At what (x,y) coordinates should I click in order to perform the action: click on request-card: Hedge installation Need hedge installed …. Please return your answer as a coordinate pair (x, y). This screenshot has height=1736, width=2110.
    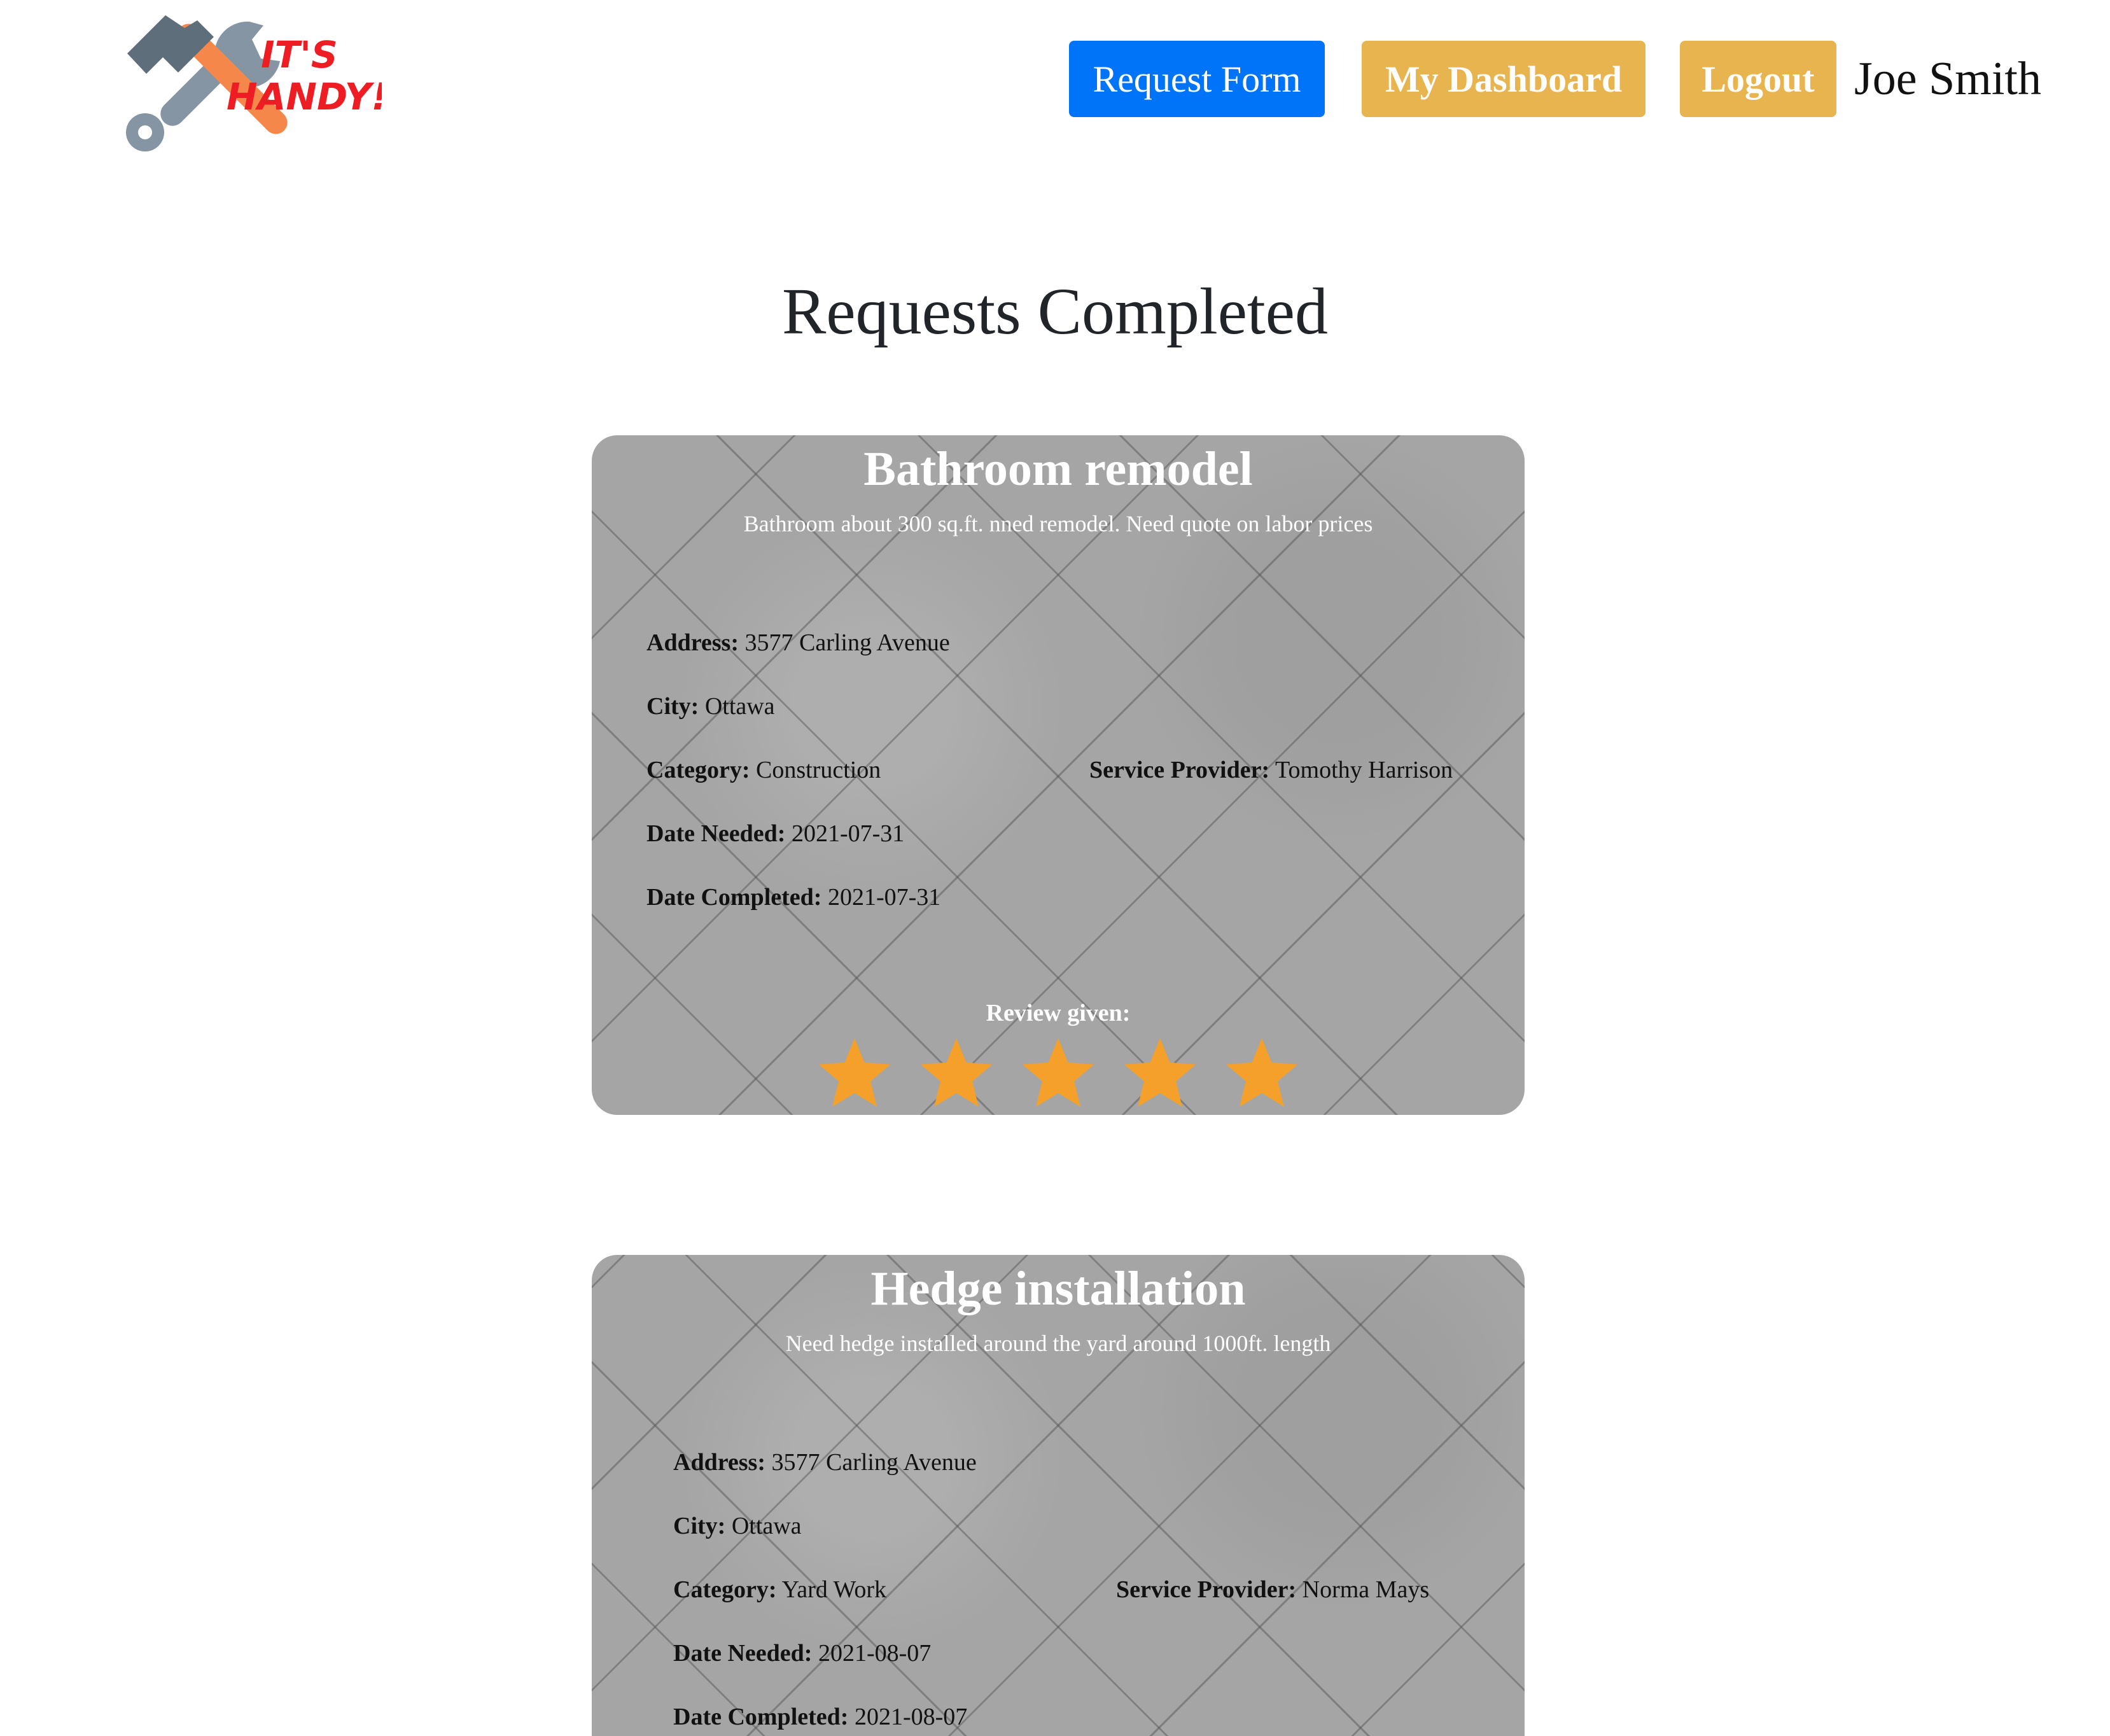
    Looking at the image, I should click on (1058, 1495).